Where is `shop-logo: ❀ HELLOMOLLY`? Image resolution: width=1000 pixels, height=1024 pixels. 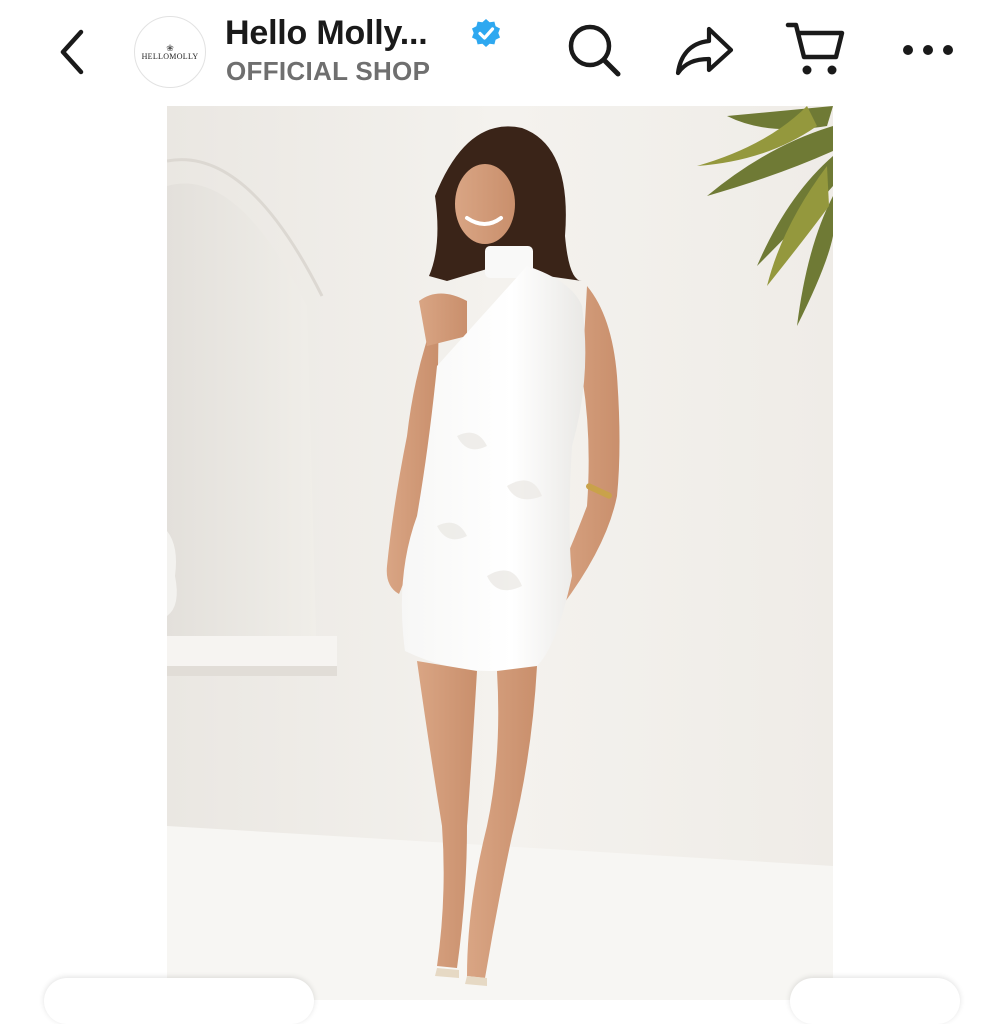
shop-logo: ❀ HELLOMOLLY is located at coordinates (170, 52).